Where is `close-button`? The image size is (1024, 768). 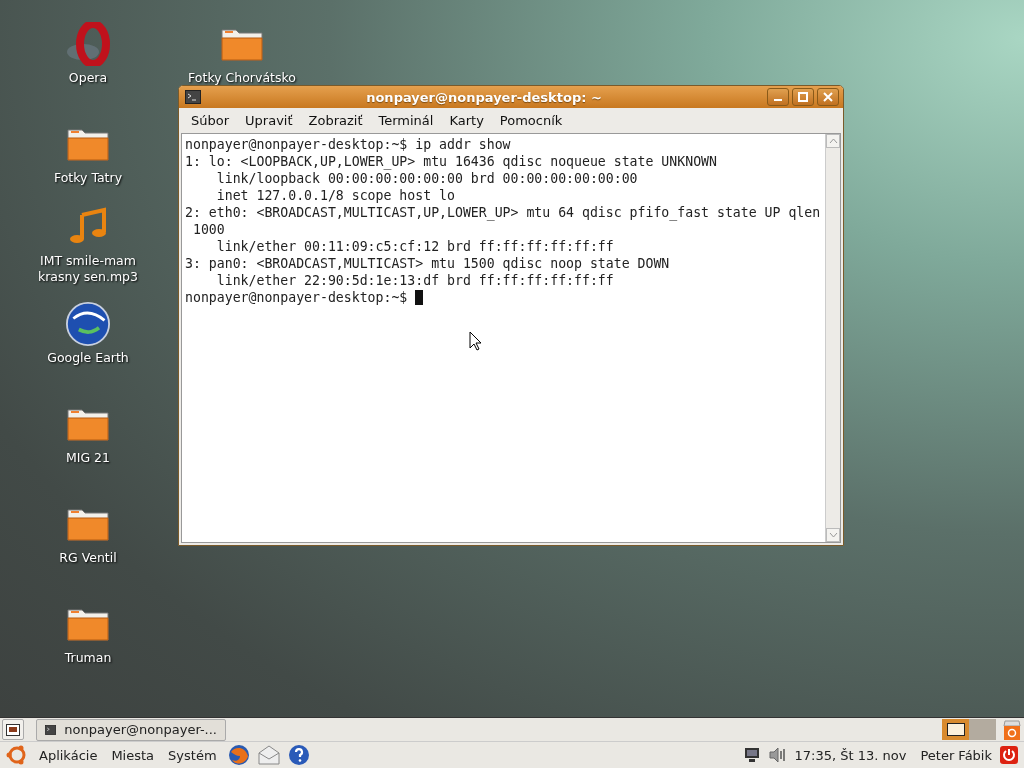 close-button is located at coordinates (828, 97).